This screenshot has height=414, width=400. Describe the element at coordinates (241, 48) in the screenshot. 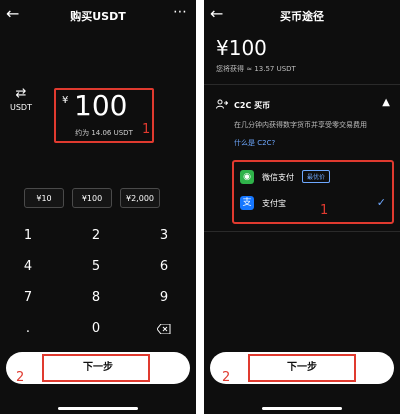

I see `amount-display: ¥100` at that location.